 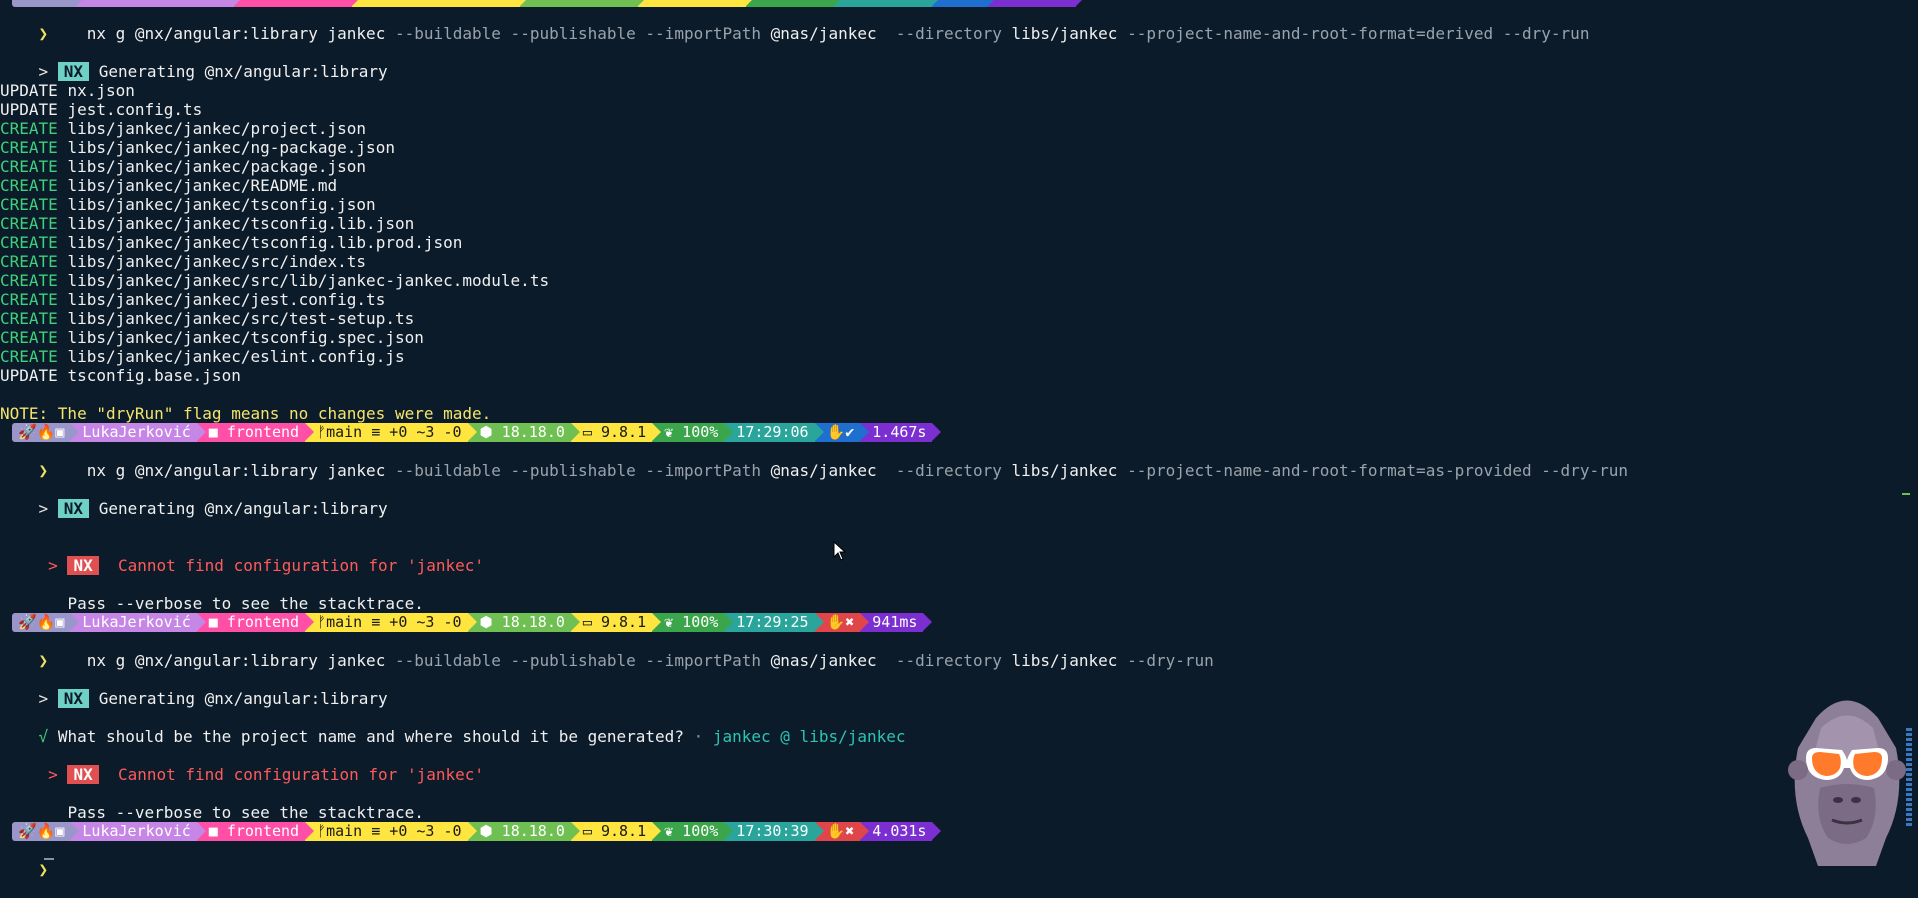 What do you see at coordinates (231, 147) in the screenshot?
I see `file-op-path: libs/jankec/jankec/ng-package.json` at bounding box center [231, 147].